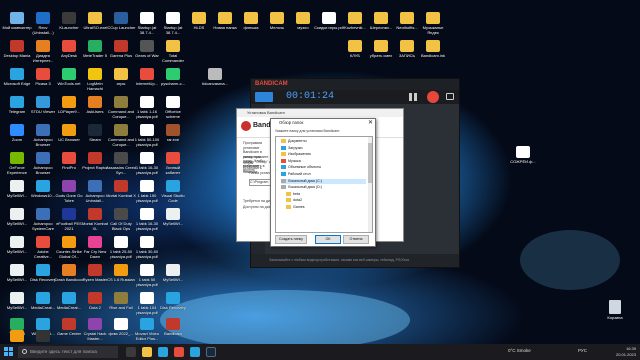  I want to click on tree-item: Изображения, so click(323, 154).